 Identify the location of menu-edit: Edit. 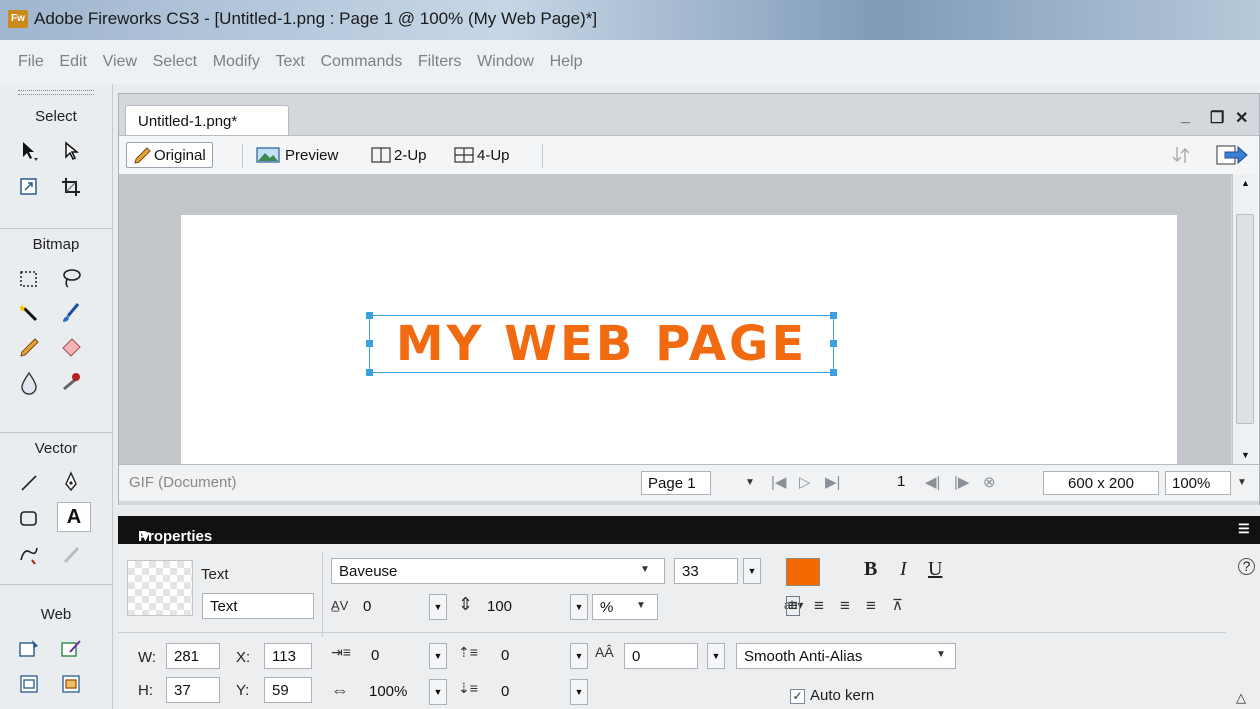
(73, 62).